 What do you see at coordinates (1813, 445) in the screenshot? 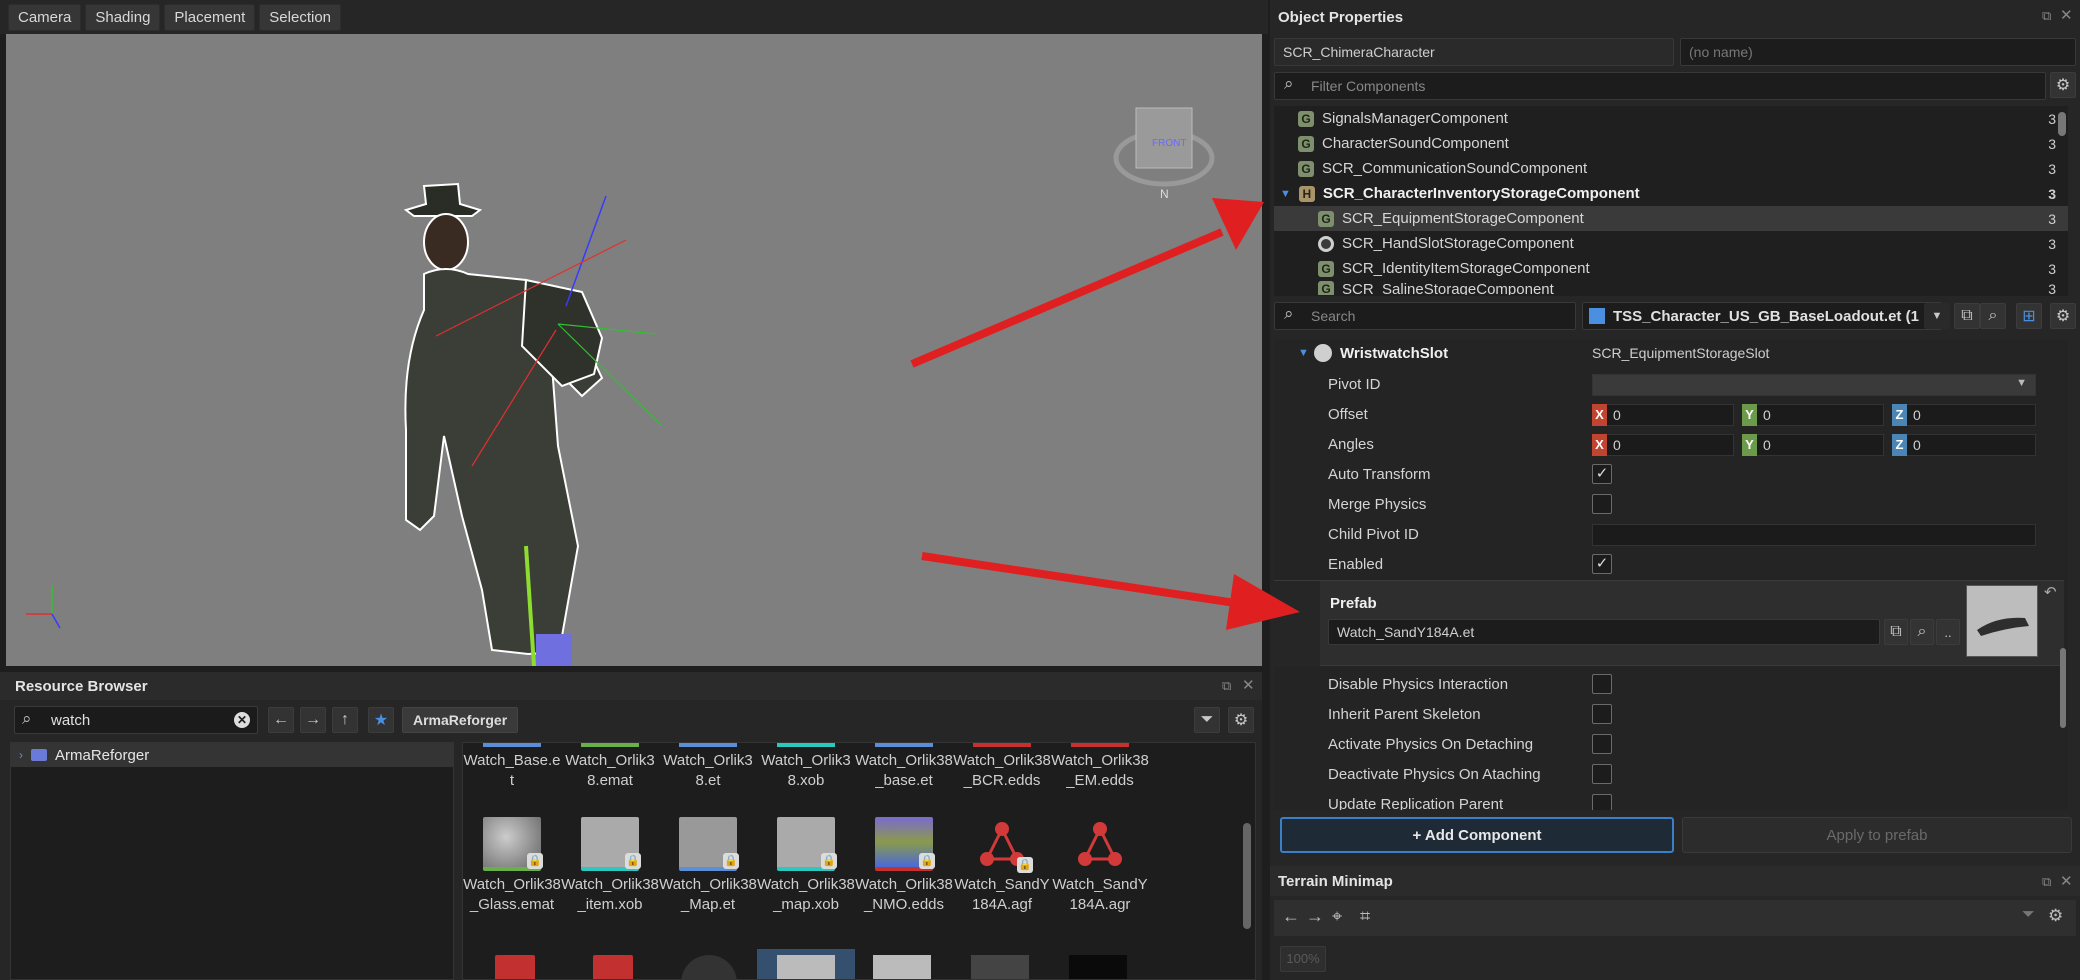
I see `angles-y-input: Y0` at bounding box center [1813, 445].